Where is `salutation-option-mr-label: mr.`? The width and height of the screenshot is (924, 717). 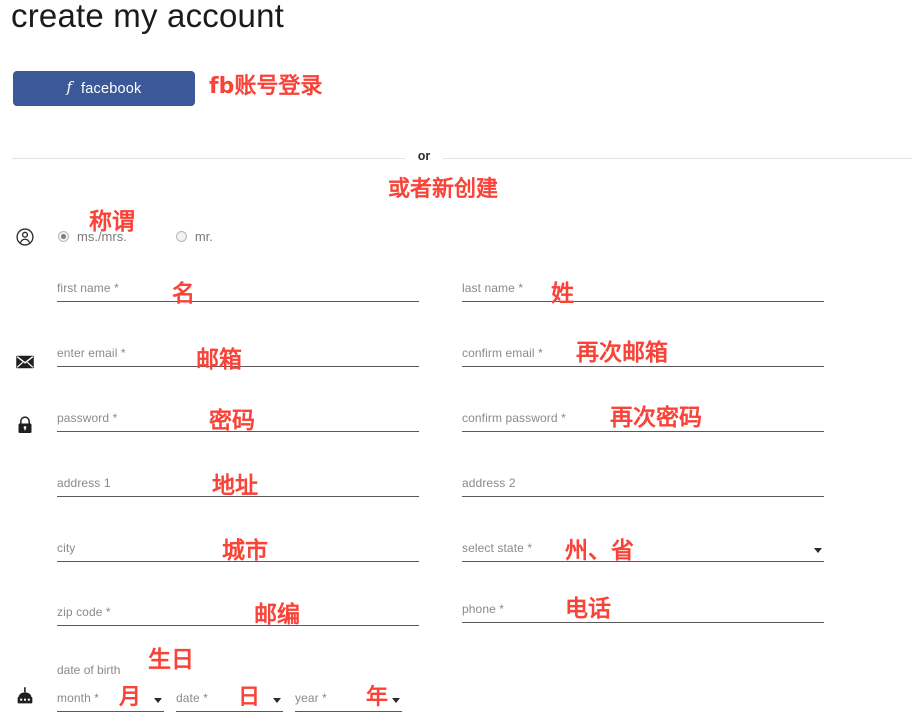 salutation-option-mr-label: mr. is located at coordinates (203, 236).